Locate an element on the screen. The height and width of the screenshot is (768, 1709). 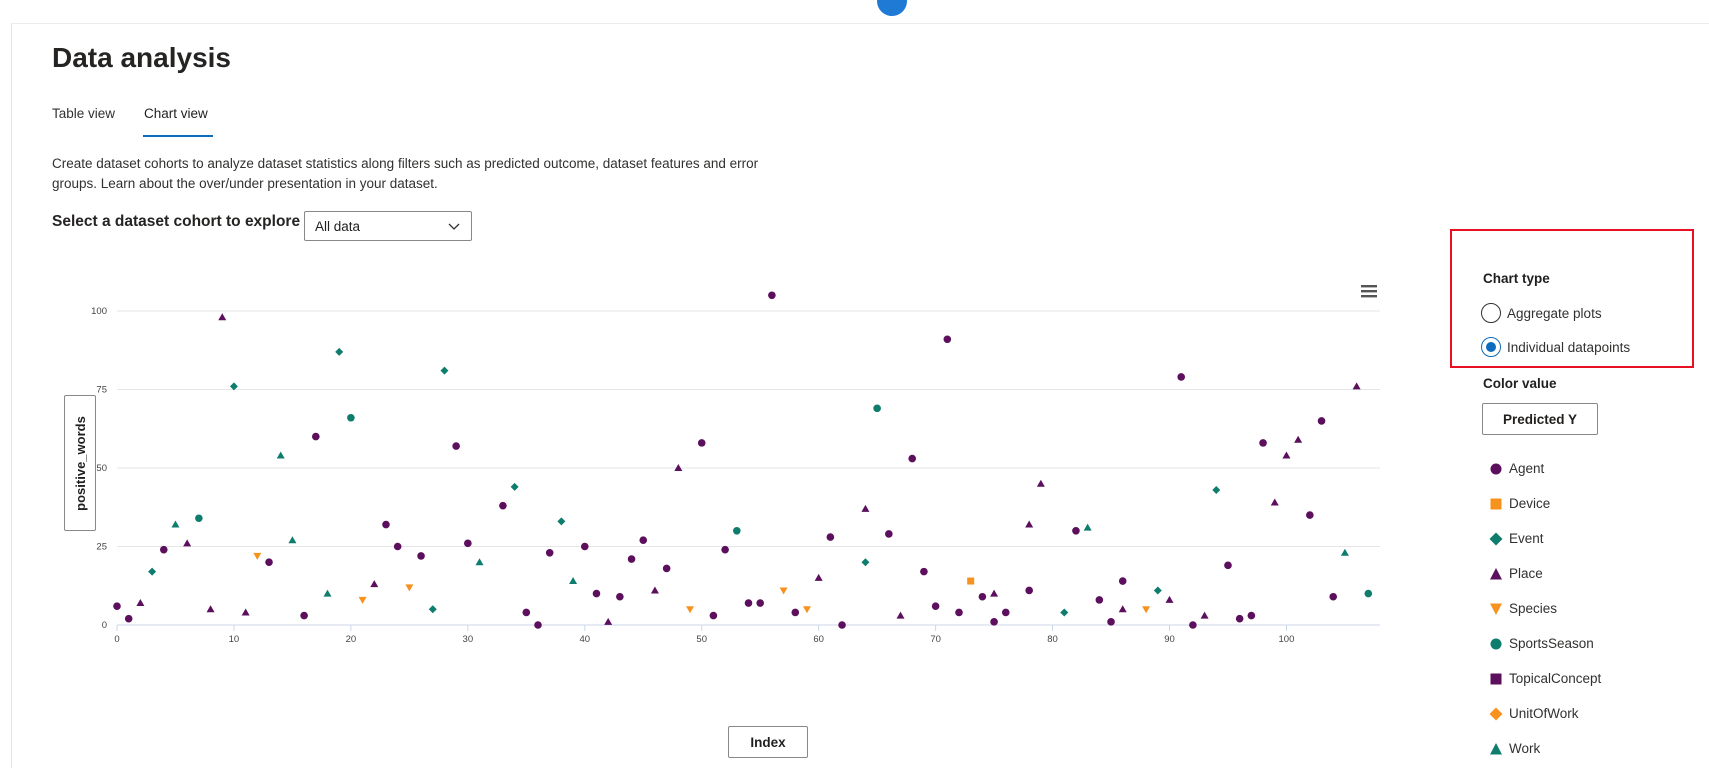
radio-aggregate-label: Aggregate plots is located at coordinates (1554, 313).